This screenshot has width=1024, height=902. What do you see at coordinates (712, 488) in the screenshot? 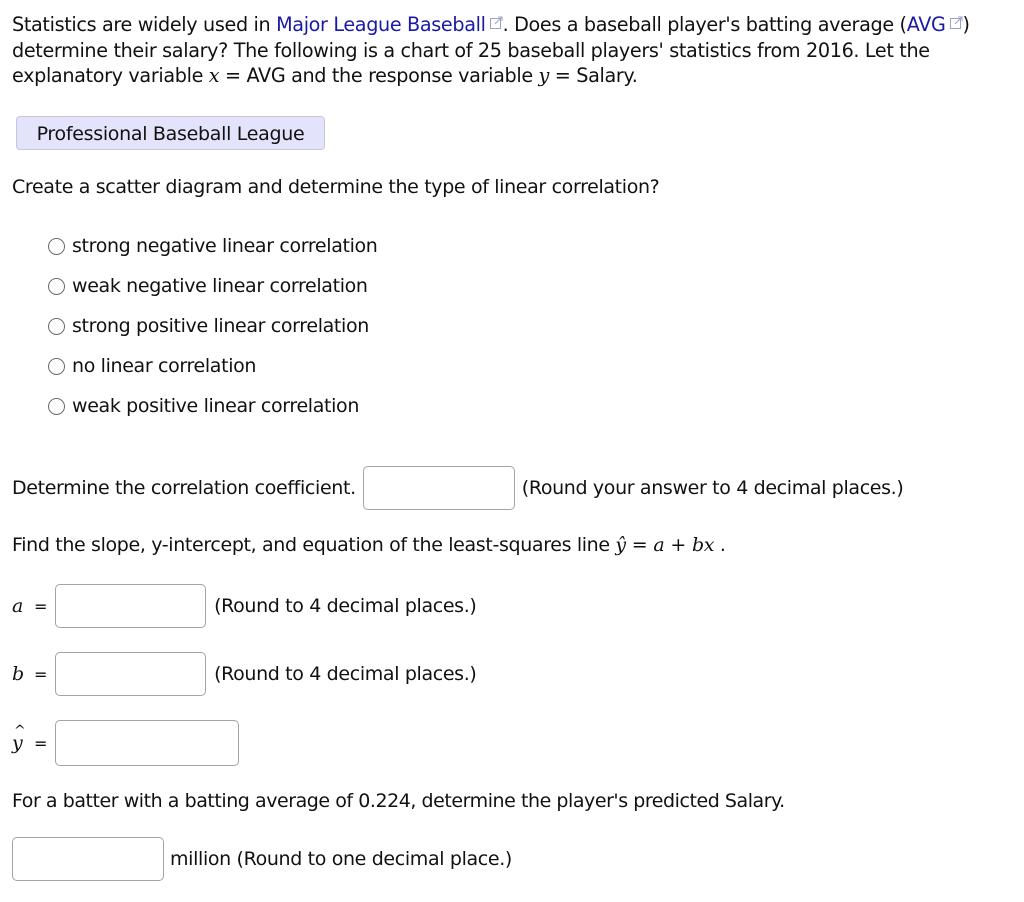
I see `correlation-hint: (Round your answer to 4 decimal places.)` at bounding box center [712, 488].